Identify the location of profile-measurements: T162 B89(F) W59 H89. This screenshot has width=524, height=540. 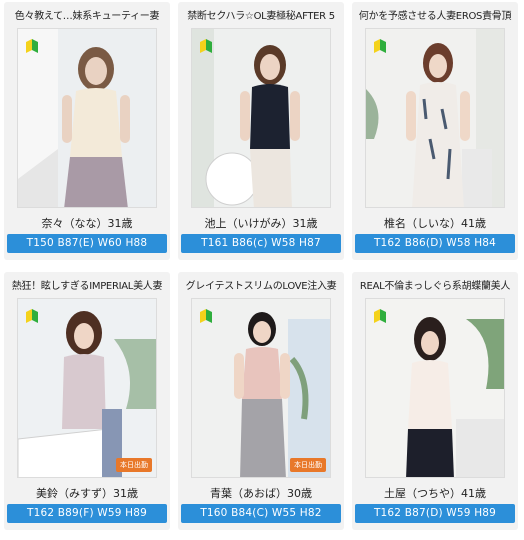
(87, 513).